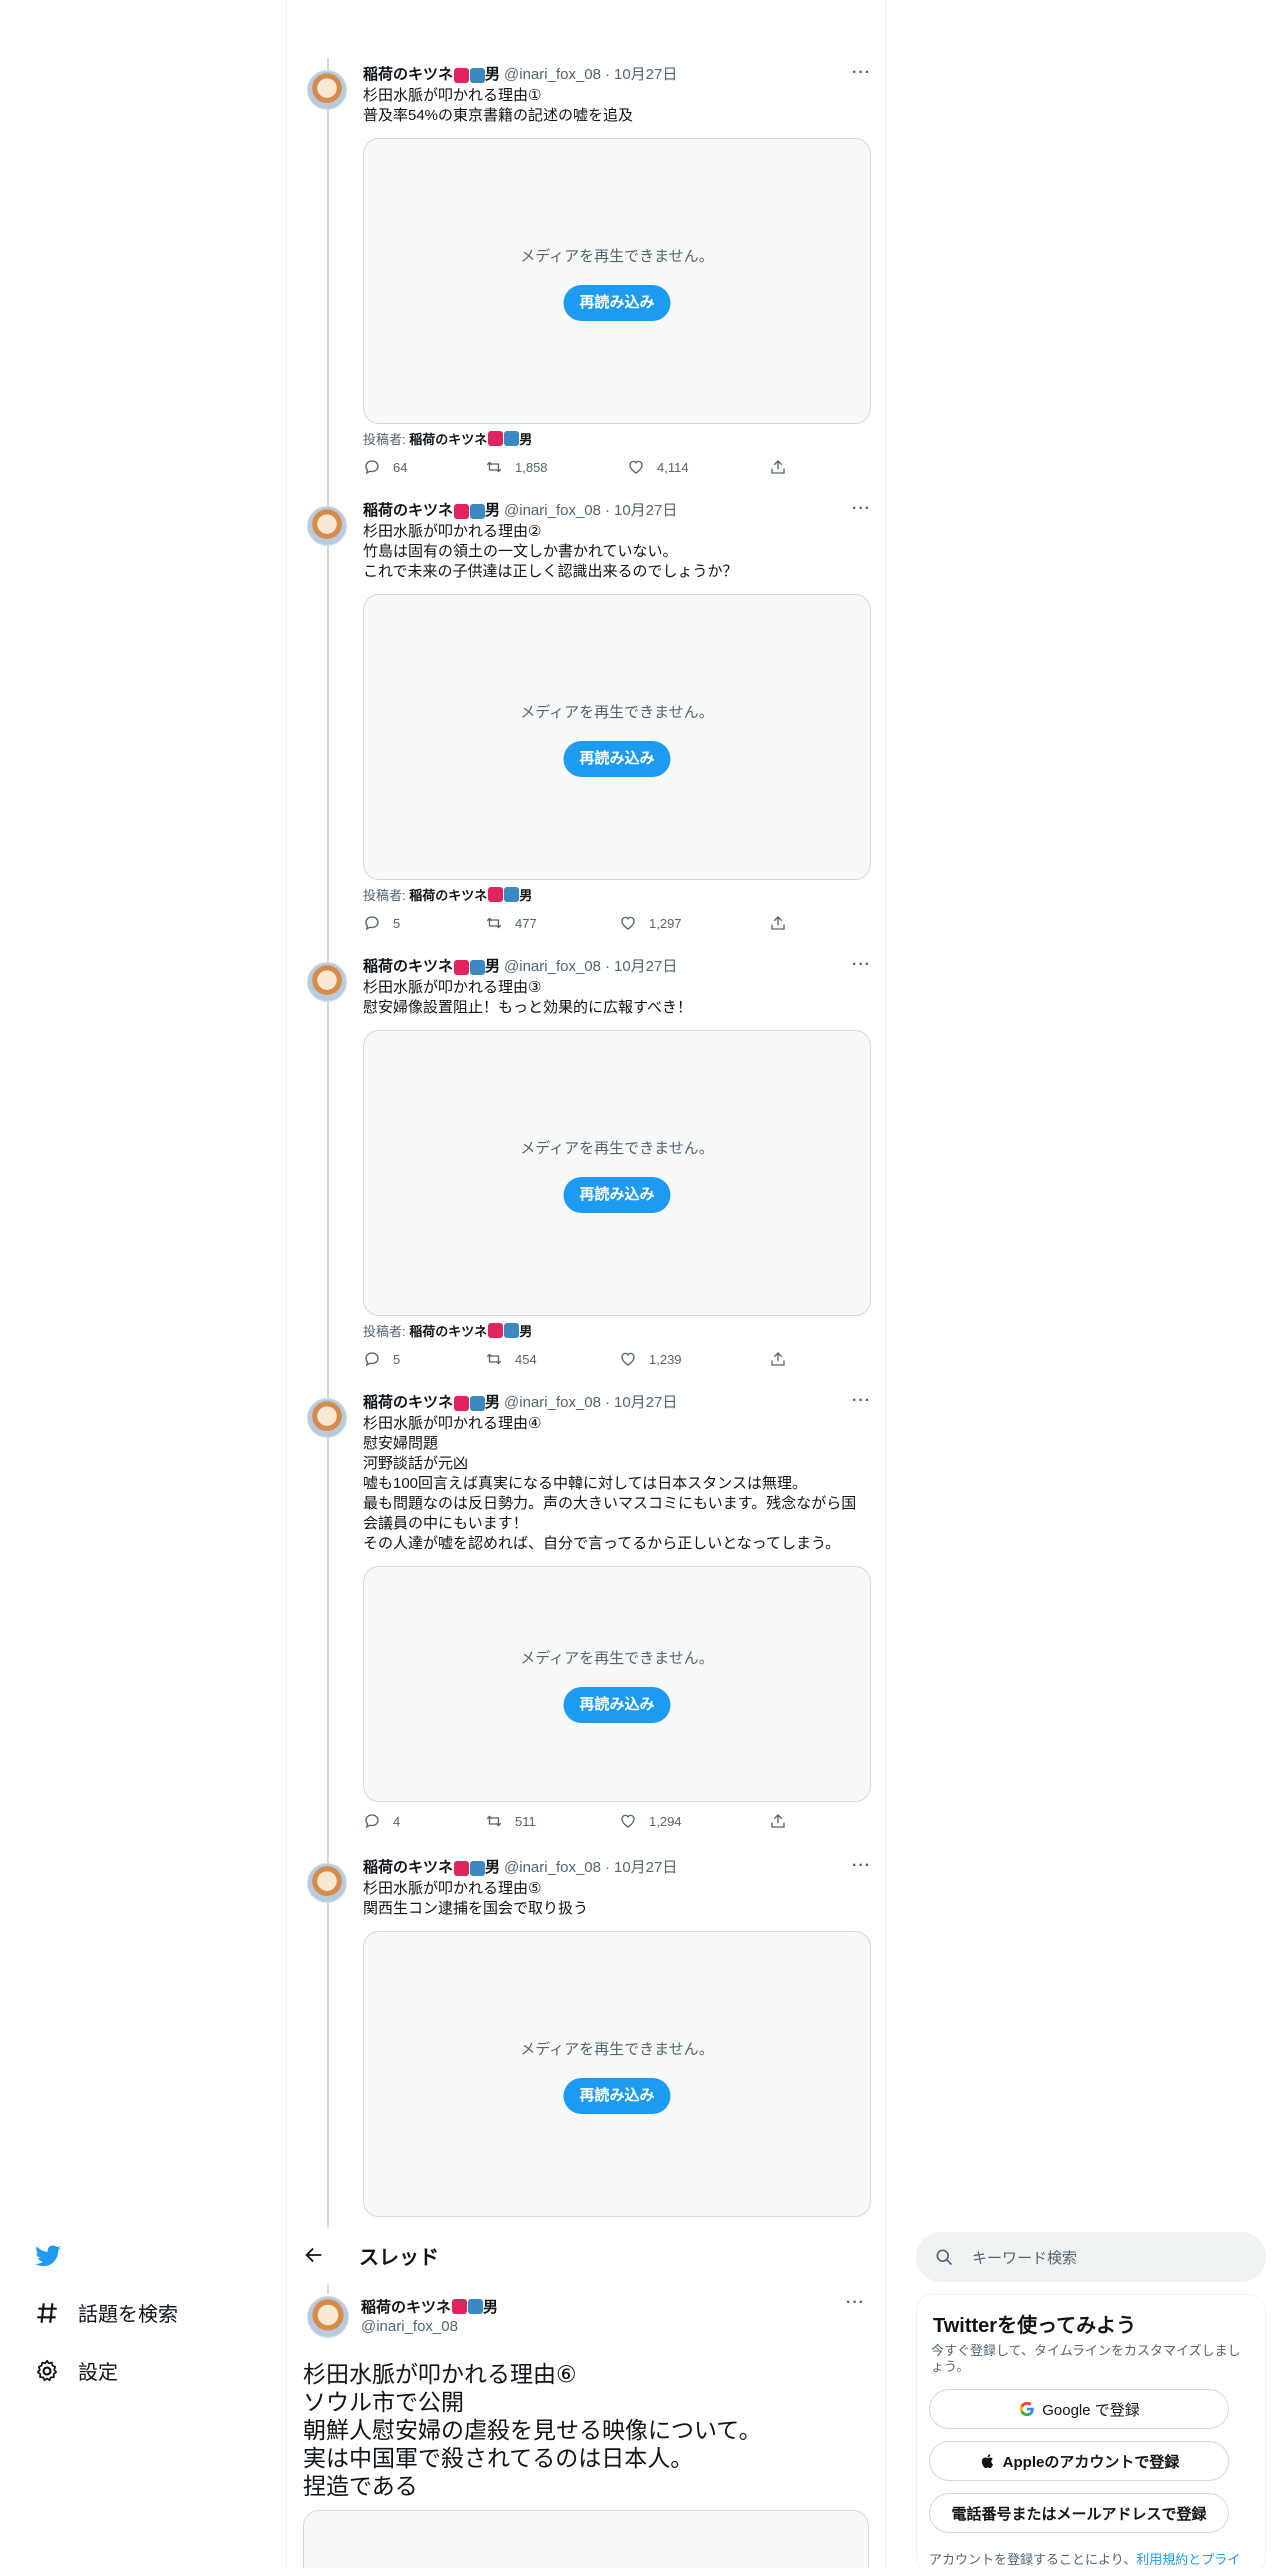 The height and width of the screenshot is (2568, 1284). Describe the element at coordinates (360, 2486) in the screenshot. I see `tweet-text-line: 捏造である` at that location.